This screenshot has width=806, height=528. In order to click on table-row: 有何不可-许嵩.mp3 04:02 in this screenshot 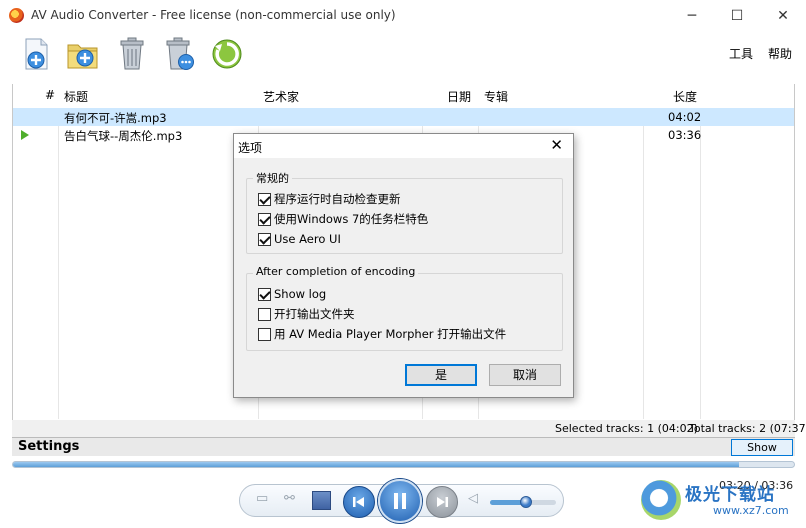, I will do `click(403, 117)`.